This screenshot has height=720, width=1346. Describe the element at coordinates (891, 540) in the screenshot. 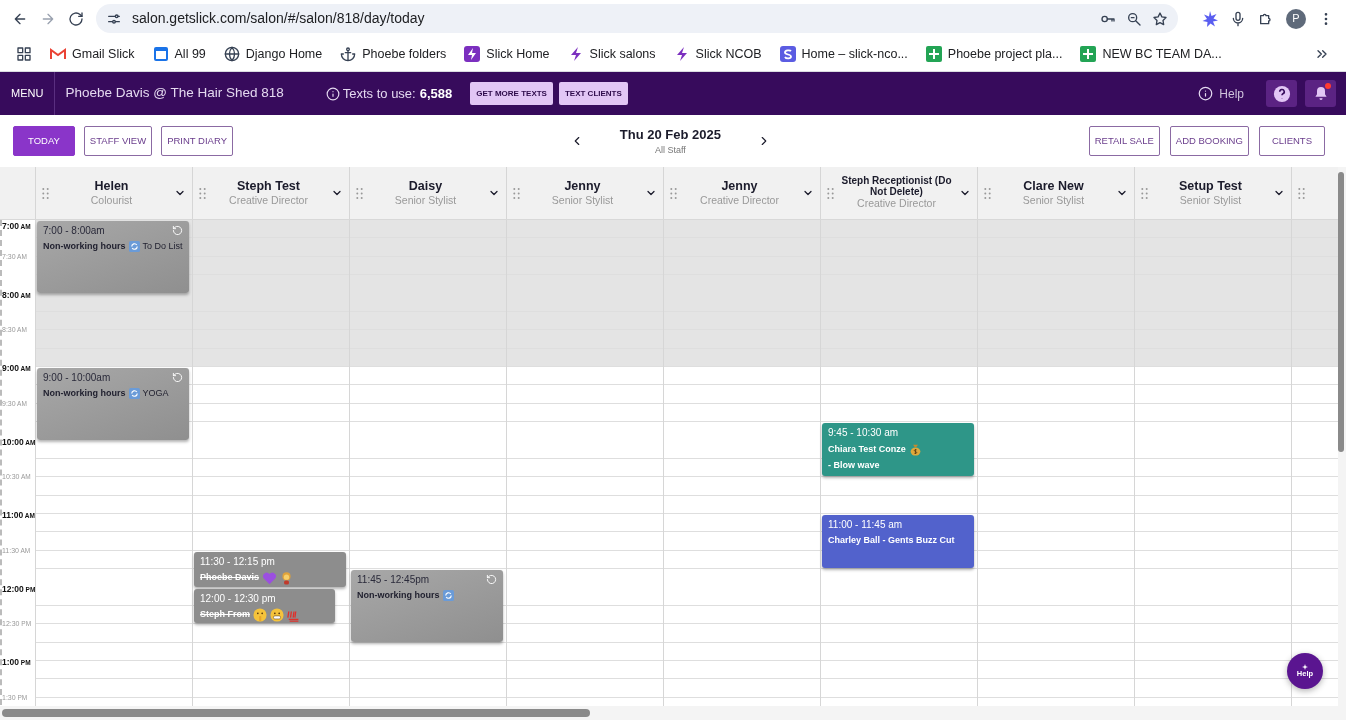

I see `appointment-client: Charley Ball - Gents Buzz Cut` at that location.